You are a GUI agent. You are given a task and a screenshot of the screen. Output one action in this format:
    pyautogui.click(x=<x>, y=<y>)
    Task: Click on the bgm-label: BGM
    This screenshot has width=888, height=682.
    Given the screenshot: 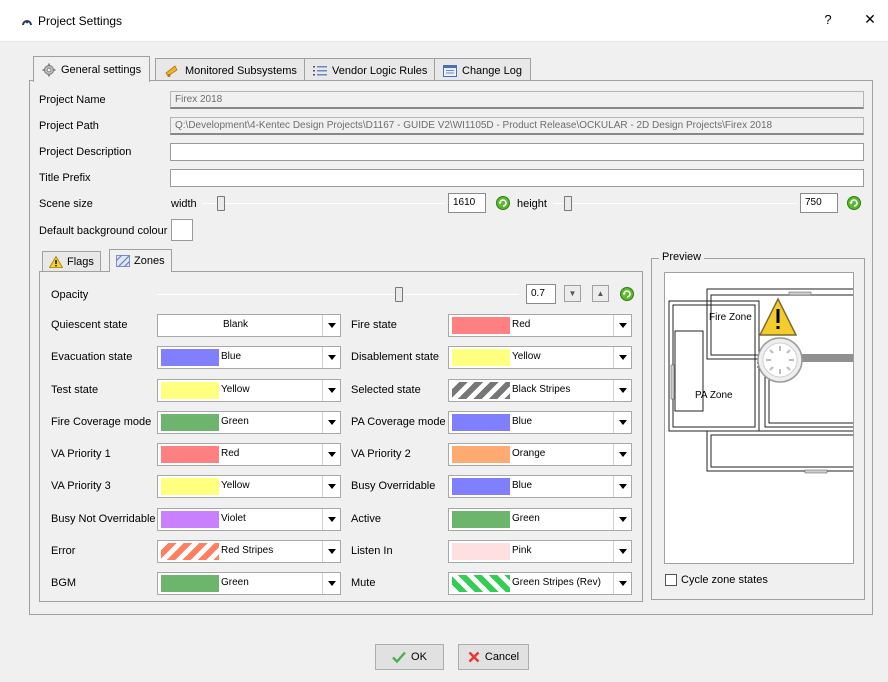 What is the action you would take?
    pyautogui.click(x=64, y=583)
    